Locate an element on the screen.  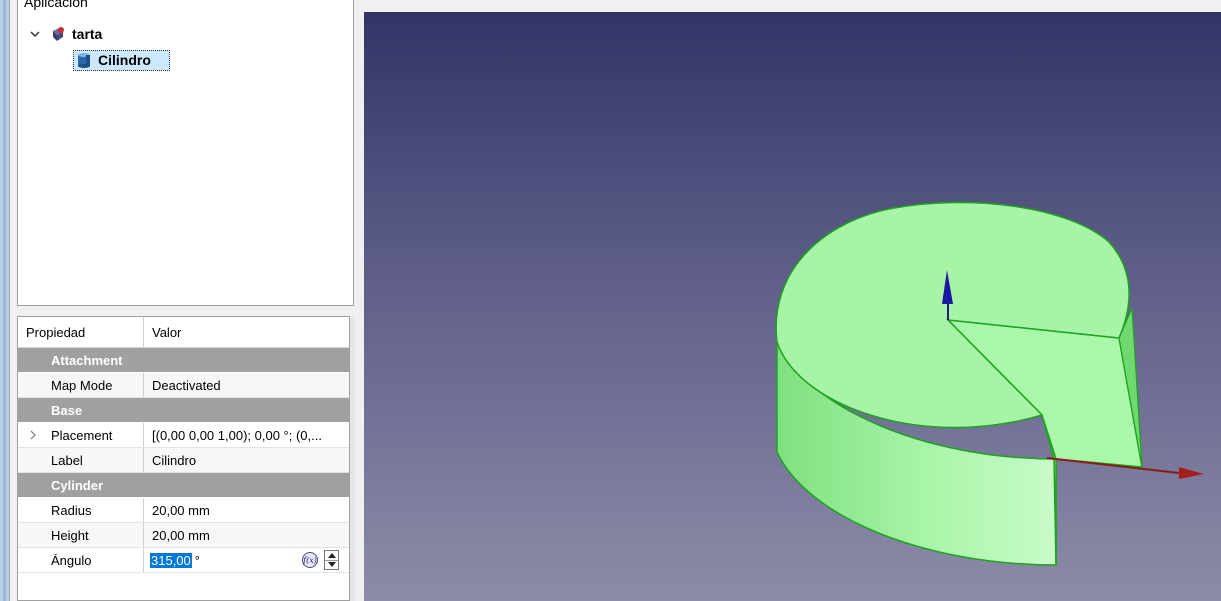
dock-edge-handle is located at coordinates (4, 300).